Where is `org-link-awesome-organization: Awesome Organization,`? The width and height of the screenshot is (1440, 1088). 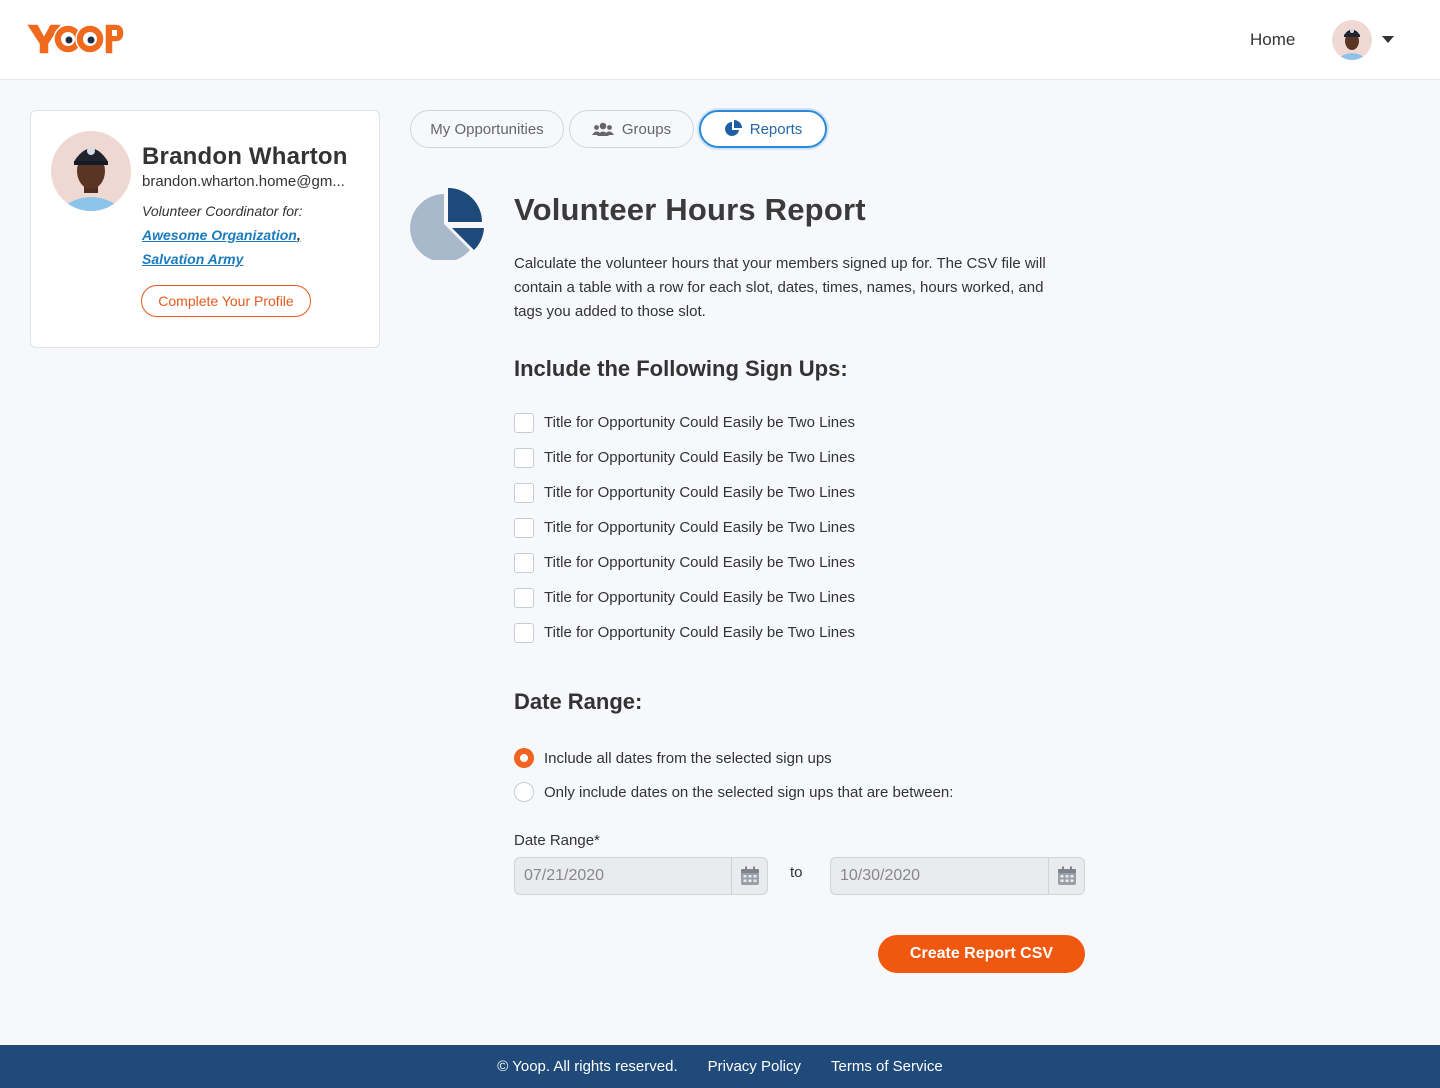 org-link-awesome-organization: Awesome Organization, is located at coordinates (221, 235).